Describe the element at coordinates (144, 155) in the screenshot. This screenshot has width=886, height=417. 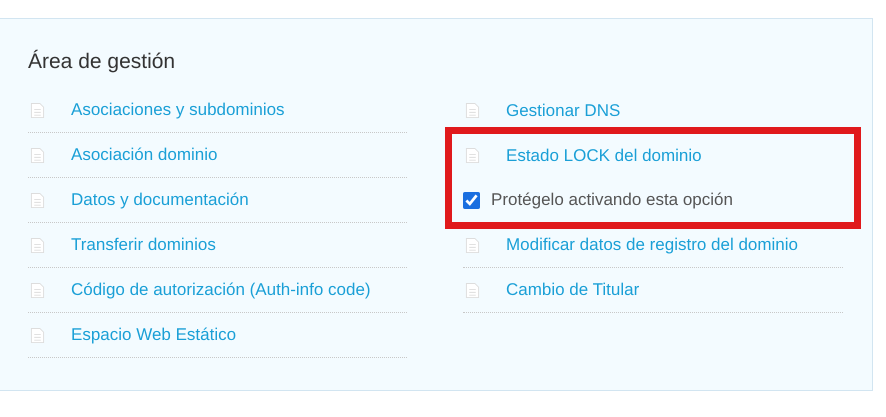
I see `menu-link: Asociación dominio` at that location.